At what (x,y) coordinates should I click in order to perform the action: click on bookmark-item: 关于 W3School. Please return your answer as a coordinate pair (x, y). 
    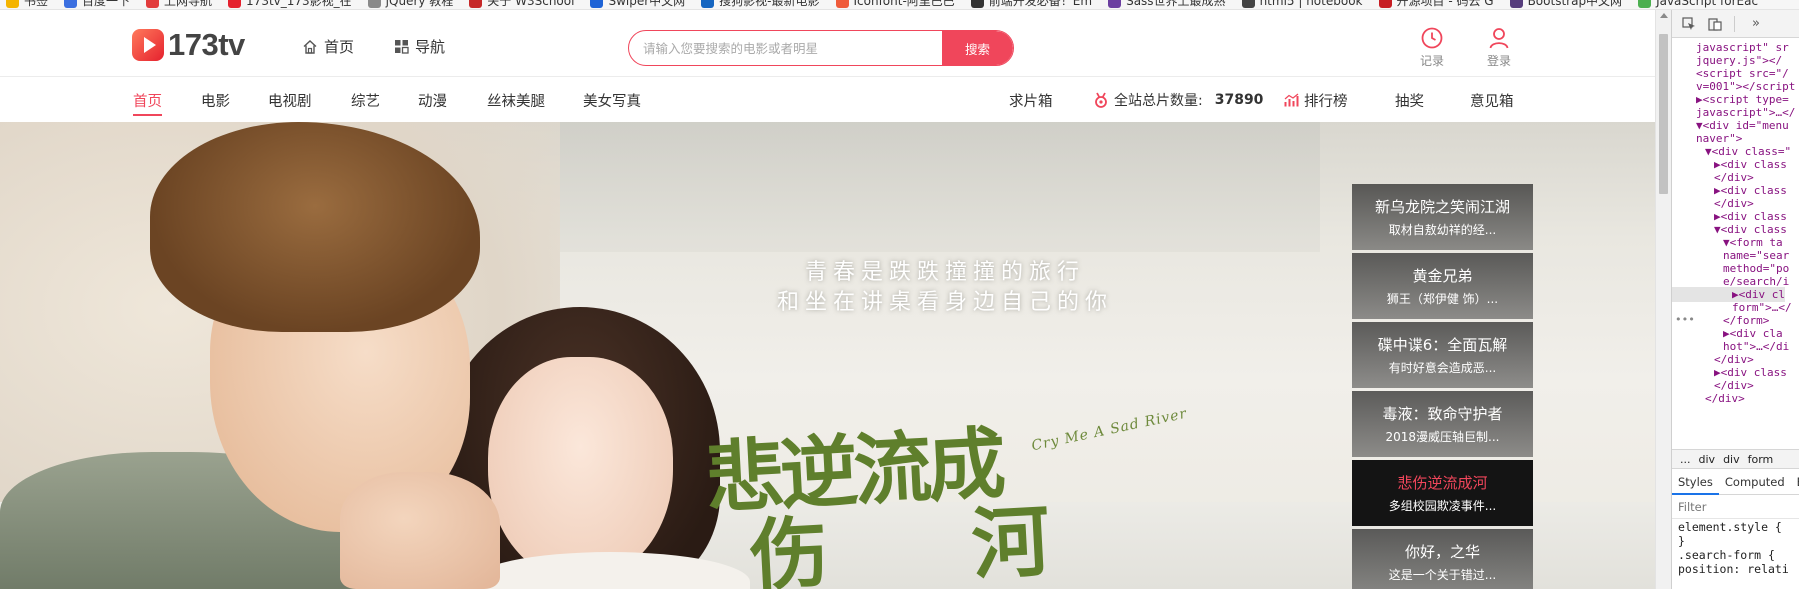
    Looking at the image, I should click on (521, 4).